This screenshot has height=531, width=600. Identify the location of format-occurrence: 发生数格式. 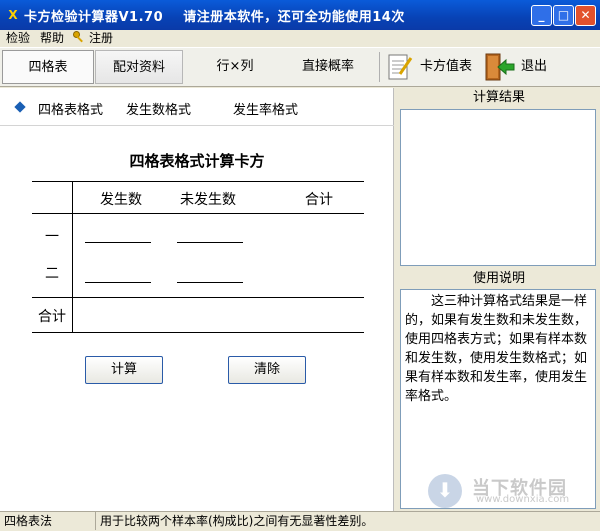
(158, 108).